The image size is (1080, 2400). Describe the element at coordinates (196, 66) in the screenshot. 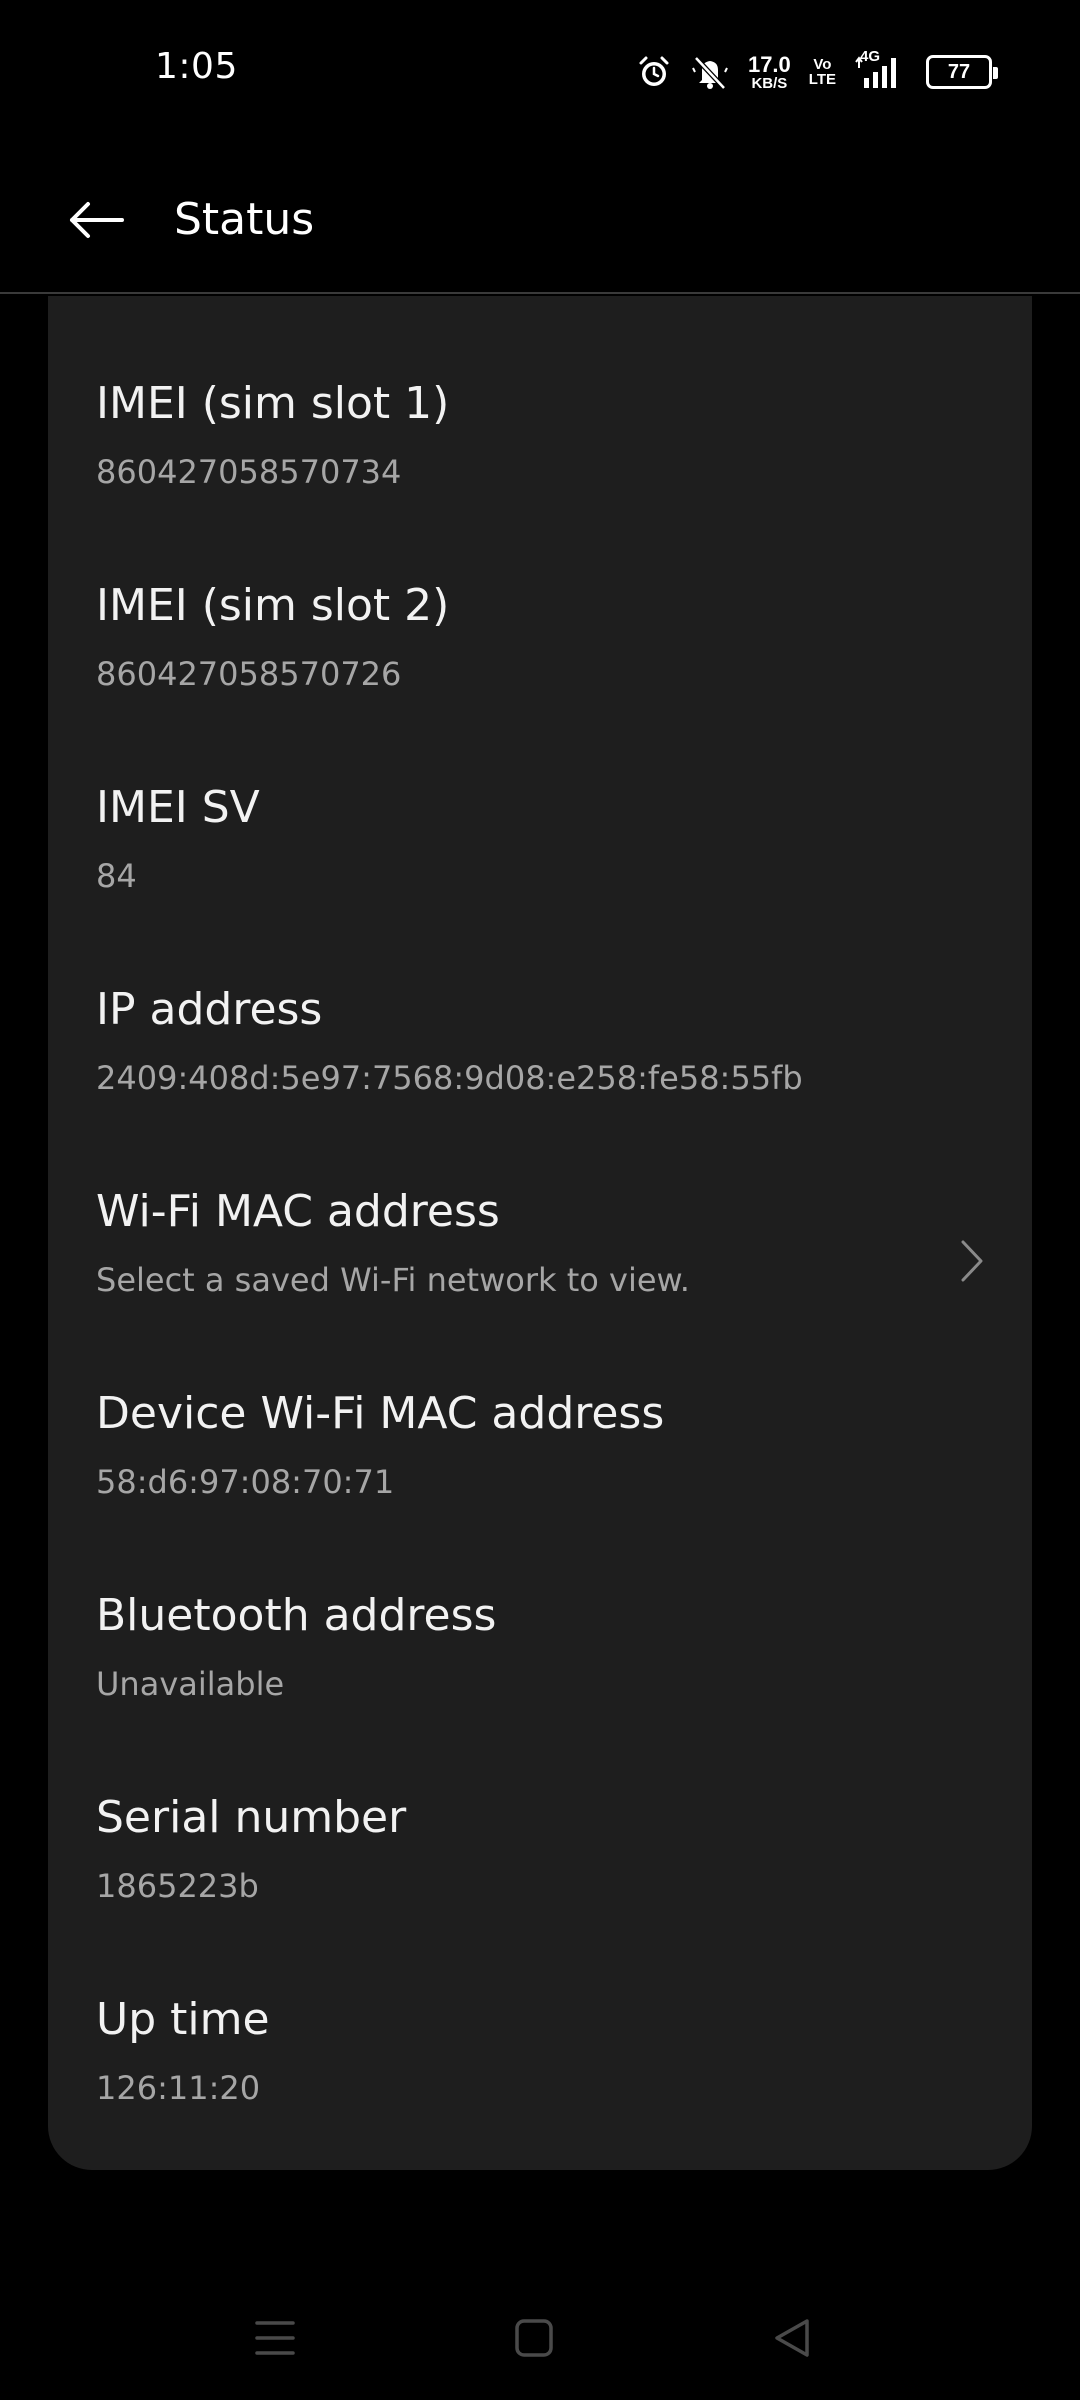

I see `status-time: 1:05` at that location.